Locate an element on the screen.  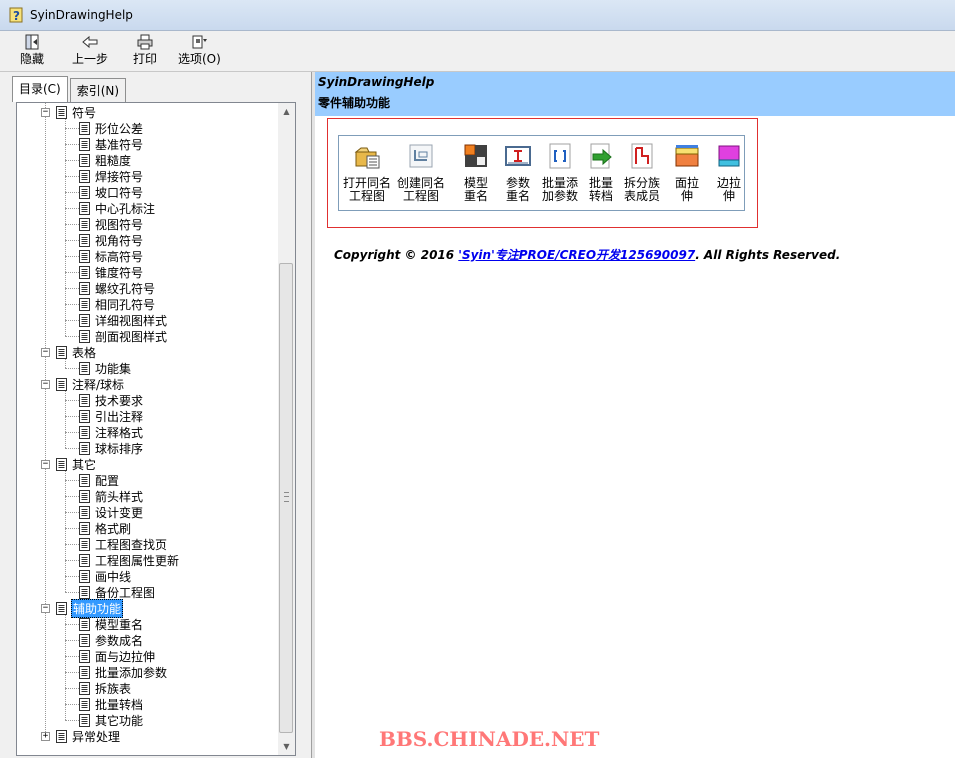
tree-folder-node: − 表格 is located at coordinates (69, 352).